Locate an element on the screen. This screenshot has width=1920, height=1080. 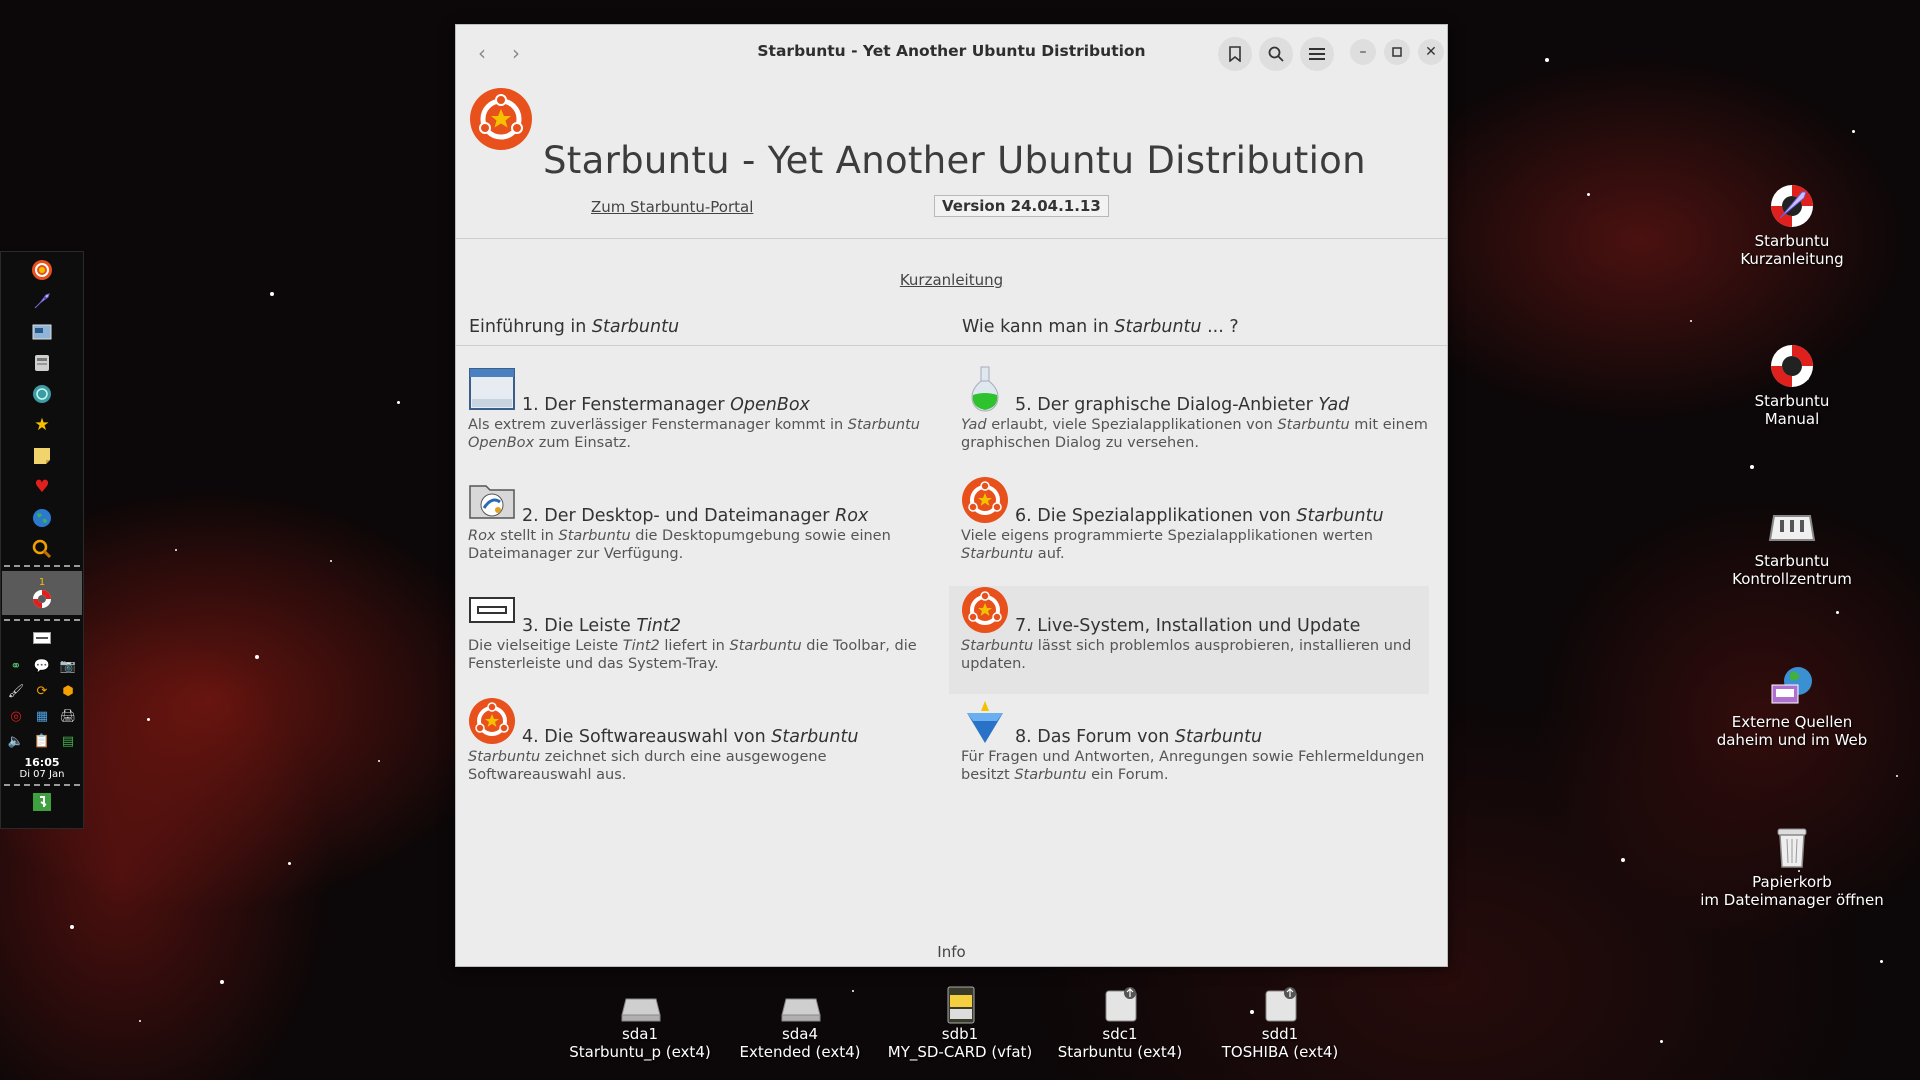
topic-title: 3. Die Leiste Tint2 is located at coordinates (601, 626).